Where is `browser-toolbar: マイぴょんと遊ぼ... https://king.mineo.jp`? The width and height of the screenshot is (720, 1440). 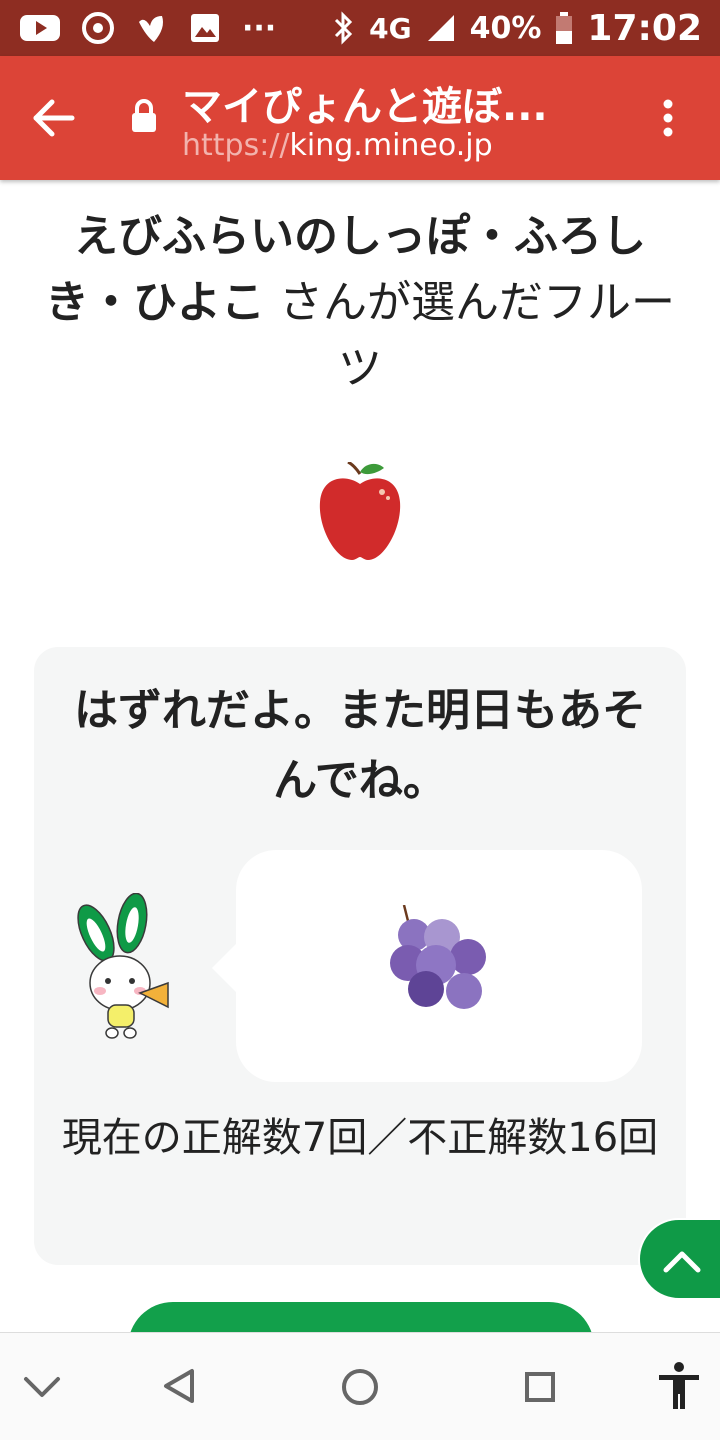
browser-toolbar: マイぴょんと遊ぼ... https://king.mineo.jp is located at coordinates (360, 118).